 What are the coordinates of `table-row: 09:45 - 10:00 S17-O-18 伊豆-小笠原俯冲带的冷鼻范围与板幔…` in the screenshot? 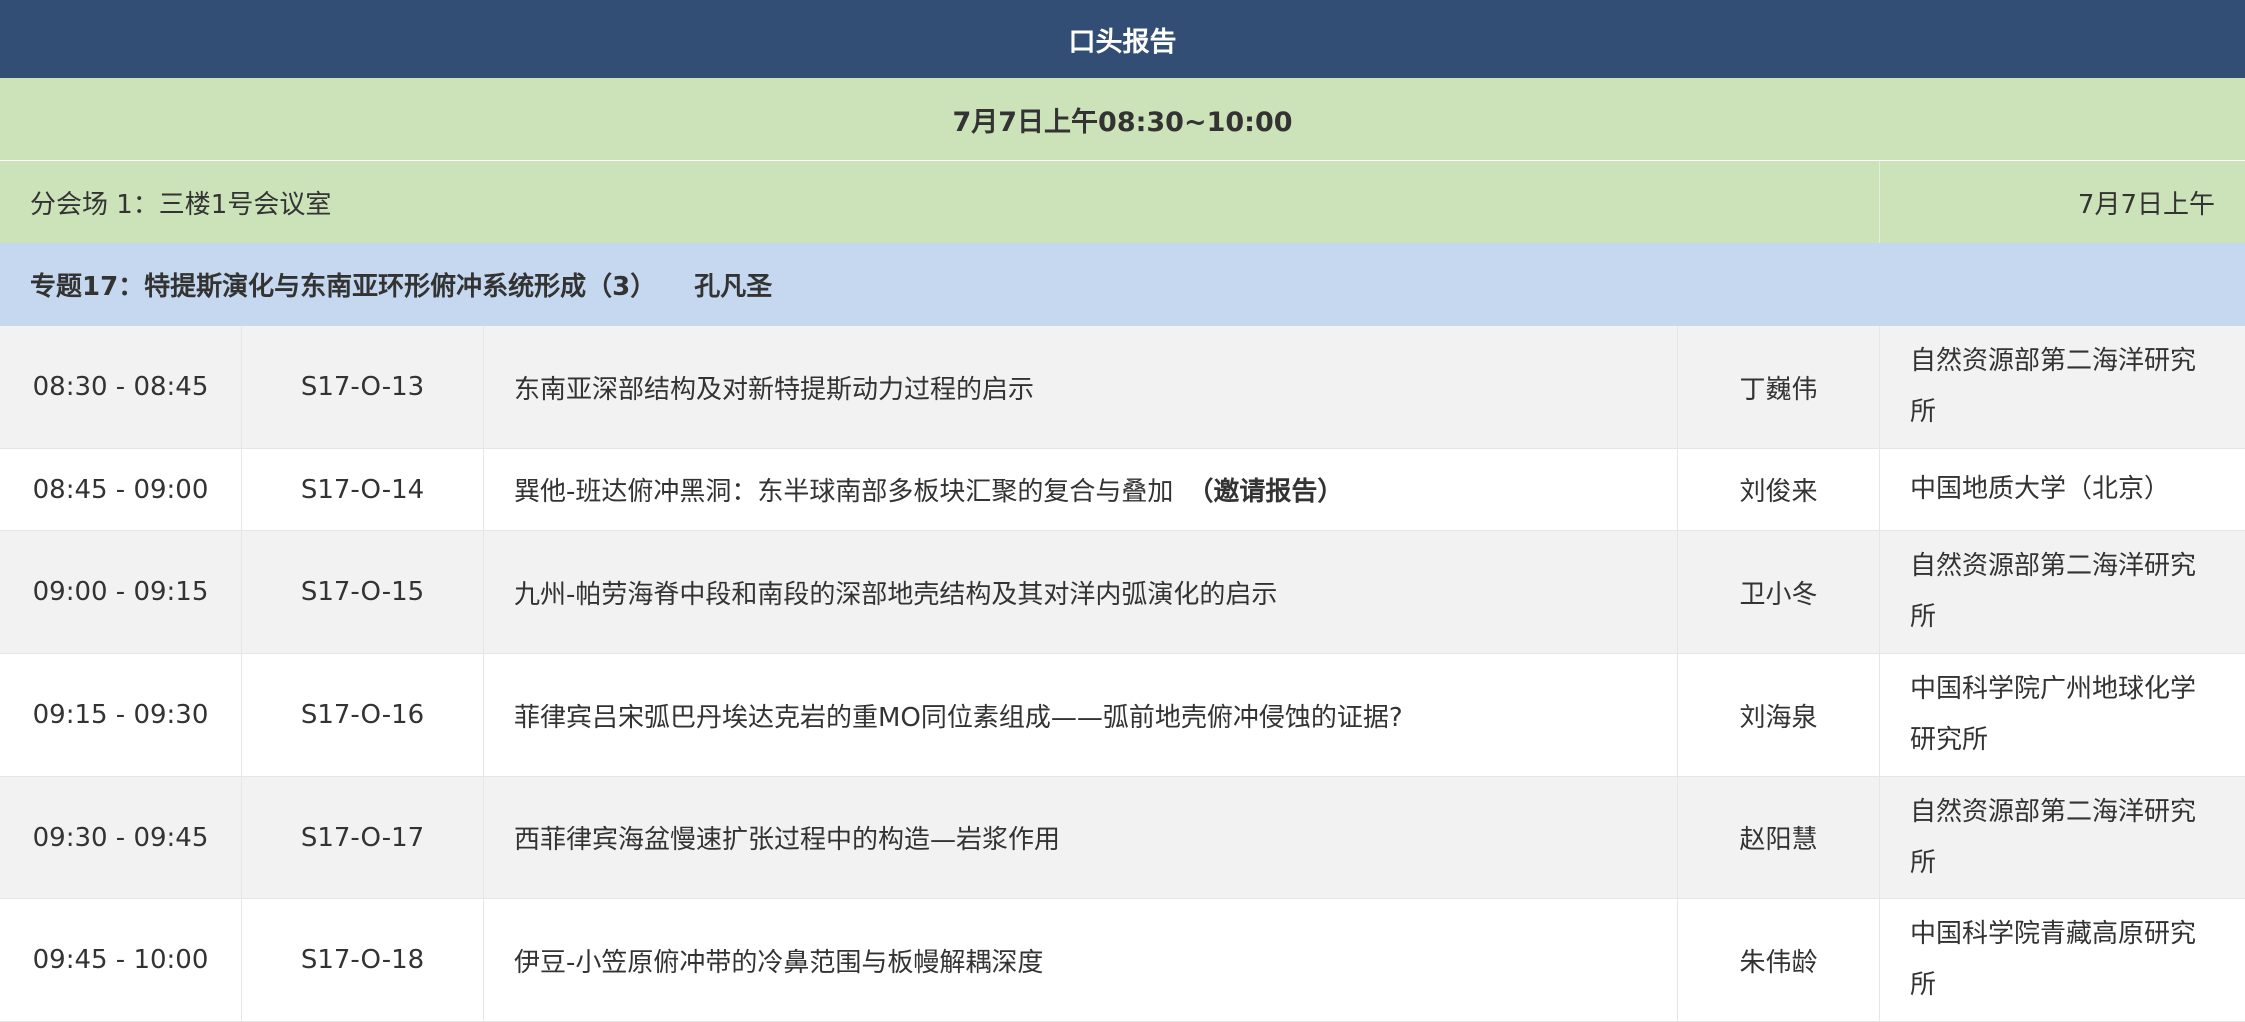 It's located at (1122, 960).